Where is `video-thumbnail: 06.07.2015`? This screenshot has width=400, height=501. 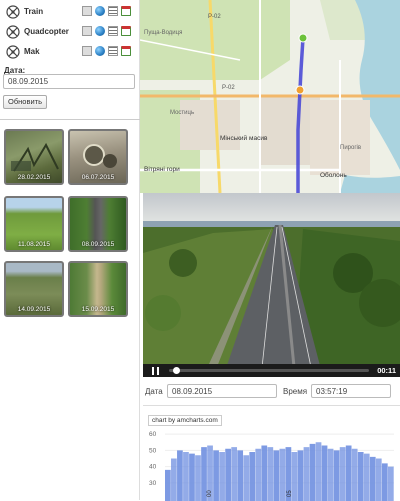 video-thumbnail: 06.07.2015 is located at coordinates (98, 157).